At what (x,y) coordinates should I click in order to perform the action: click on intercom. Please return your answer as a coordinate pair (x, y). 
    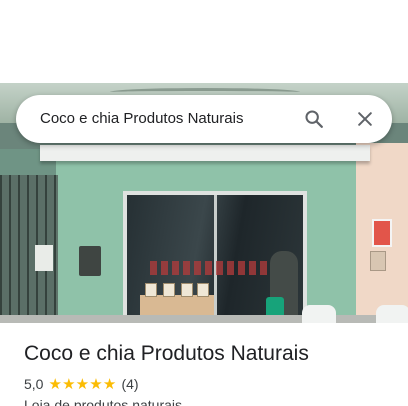
    Looking at the image, I should click on (90, 261).